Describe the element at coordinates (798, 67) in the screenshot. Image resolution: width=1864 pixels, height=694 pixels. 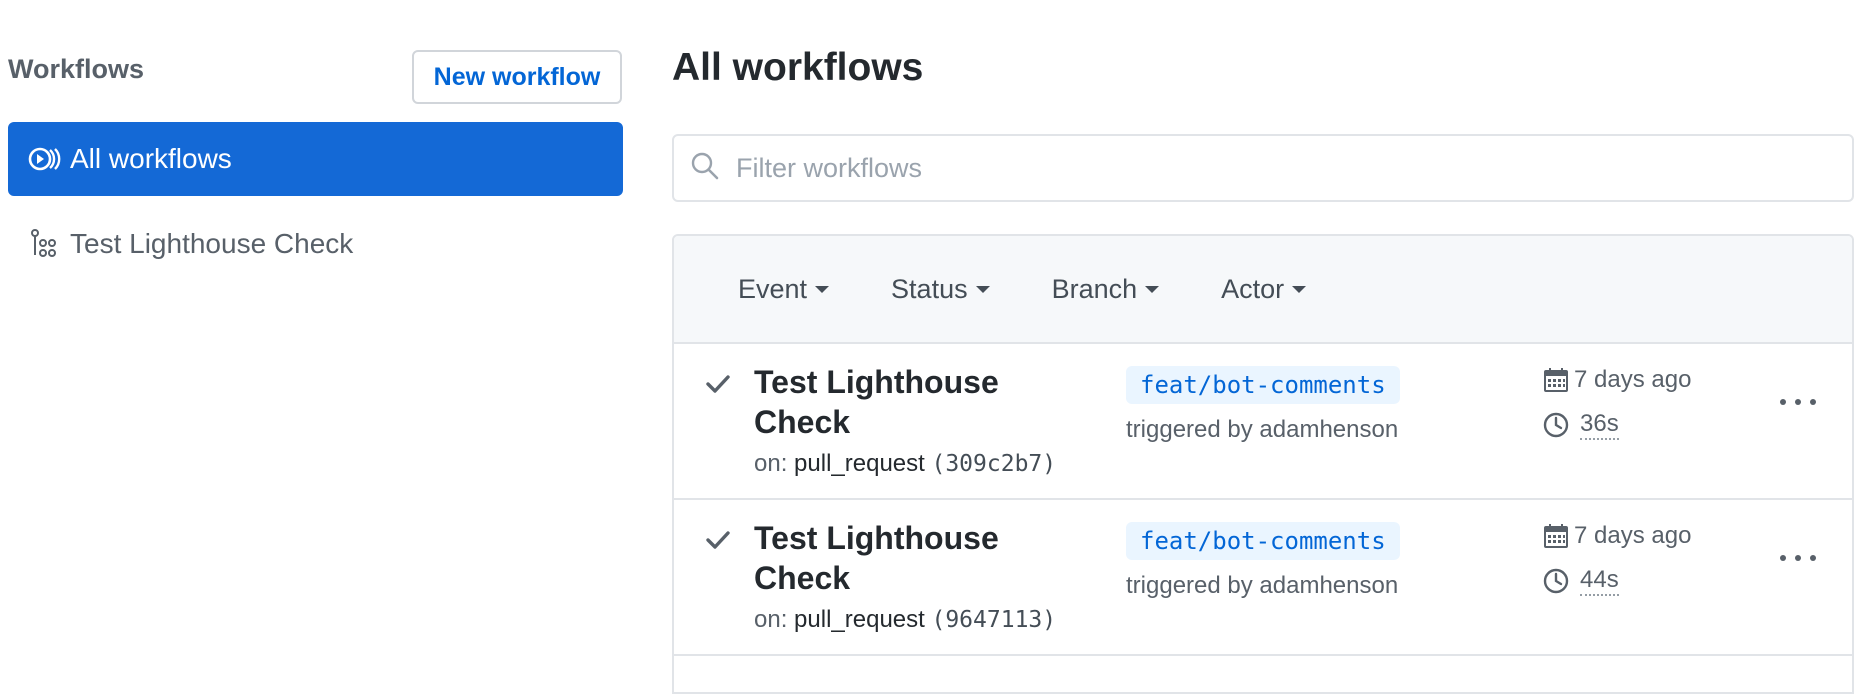
I see `page-title: All workflows` at that location.